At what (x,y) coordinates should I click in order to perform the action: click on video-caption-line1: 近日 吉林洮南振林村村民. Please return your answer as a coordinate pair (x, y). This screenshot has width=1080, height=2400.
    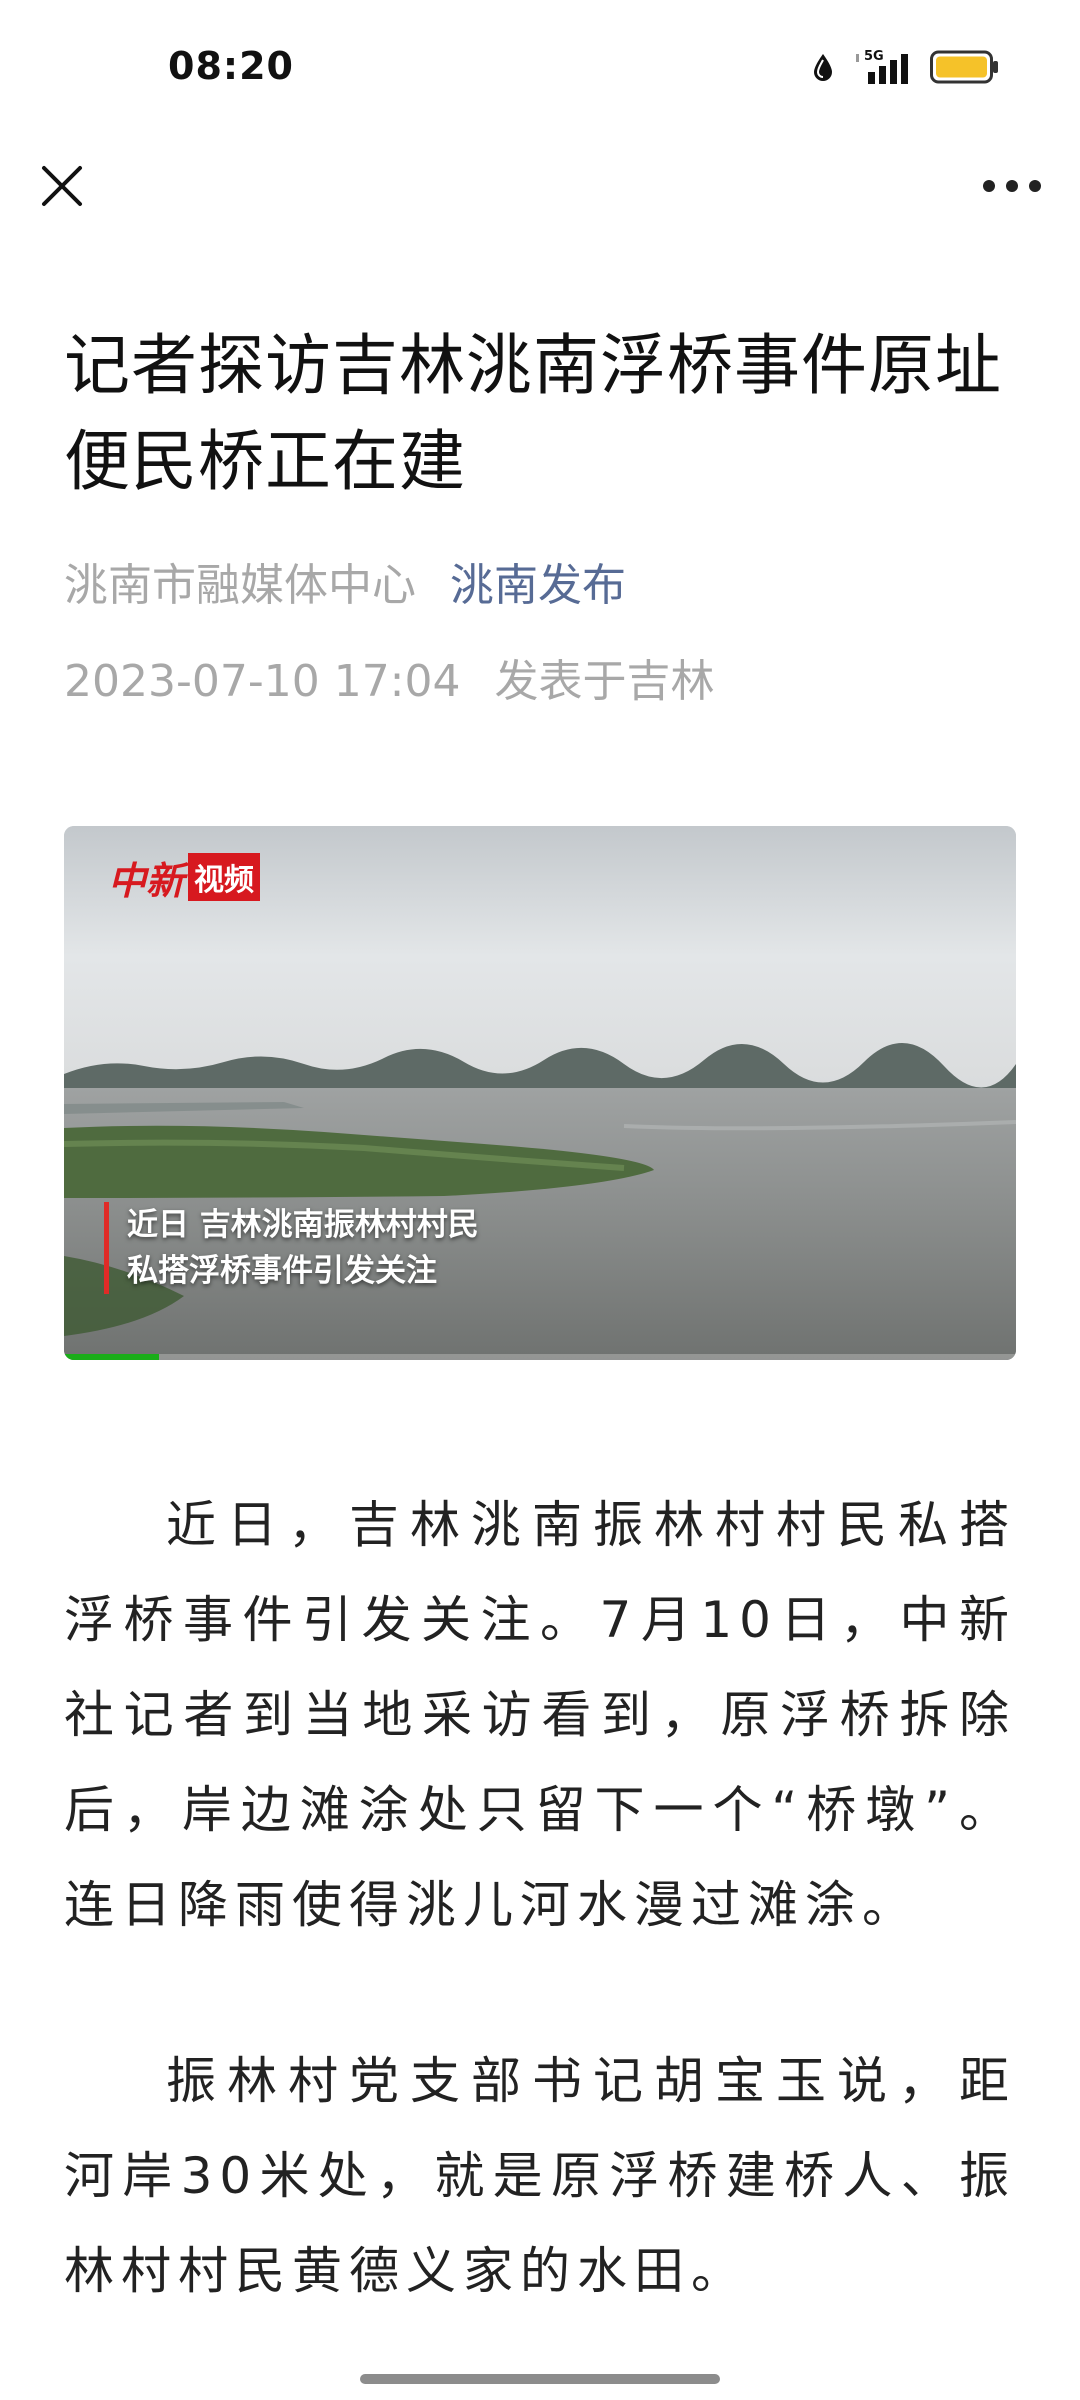
    Looking at the image, I should click on (303, 1225).